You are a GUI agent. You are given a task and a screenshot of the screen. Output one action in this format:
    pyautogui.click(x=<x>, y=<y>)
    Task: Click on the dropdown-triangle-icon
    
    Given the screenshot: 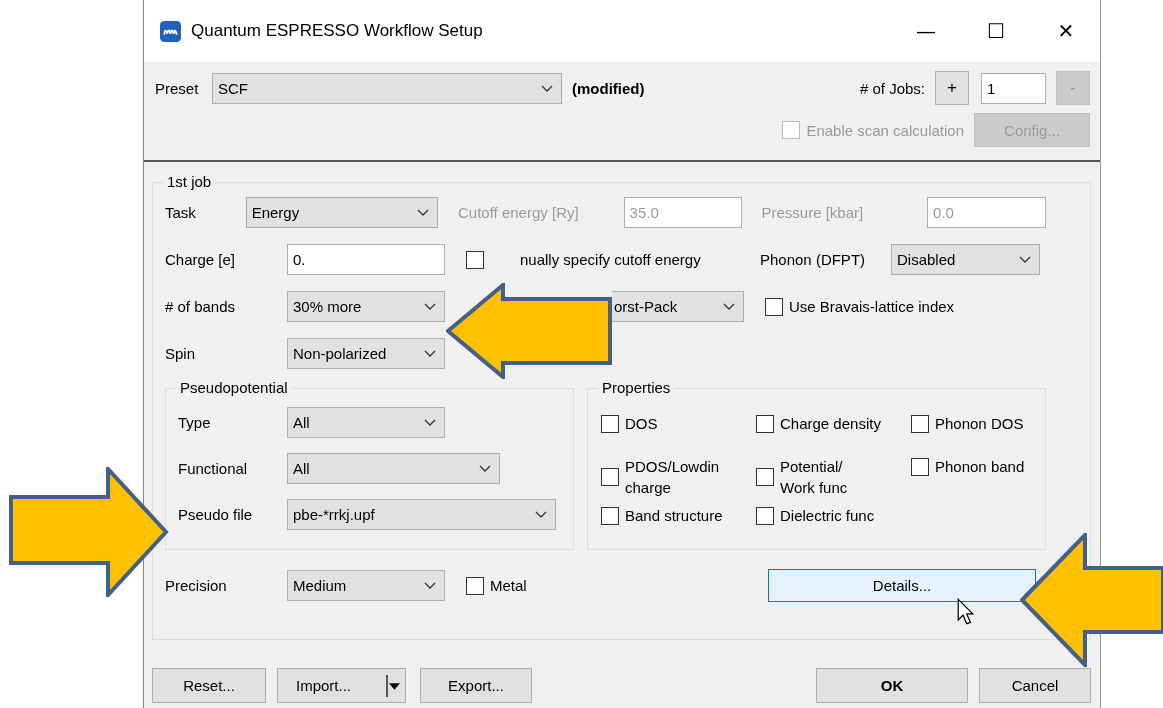 What is the action you would take?
    pyautogui.click(x=394, y=686)
    